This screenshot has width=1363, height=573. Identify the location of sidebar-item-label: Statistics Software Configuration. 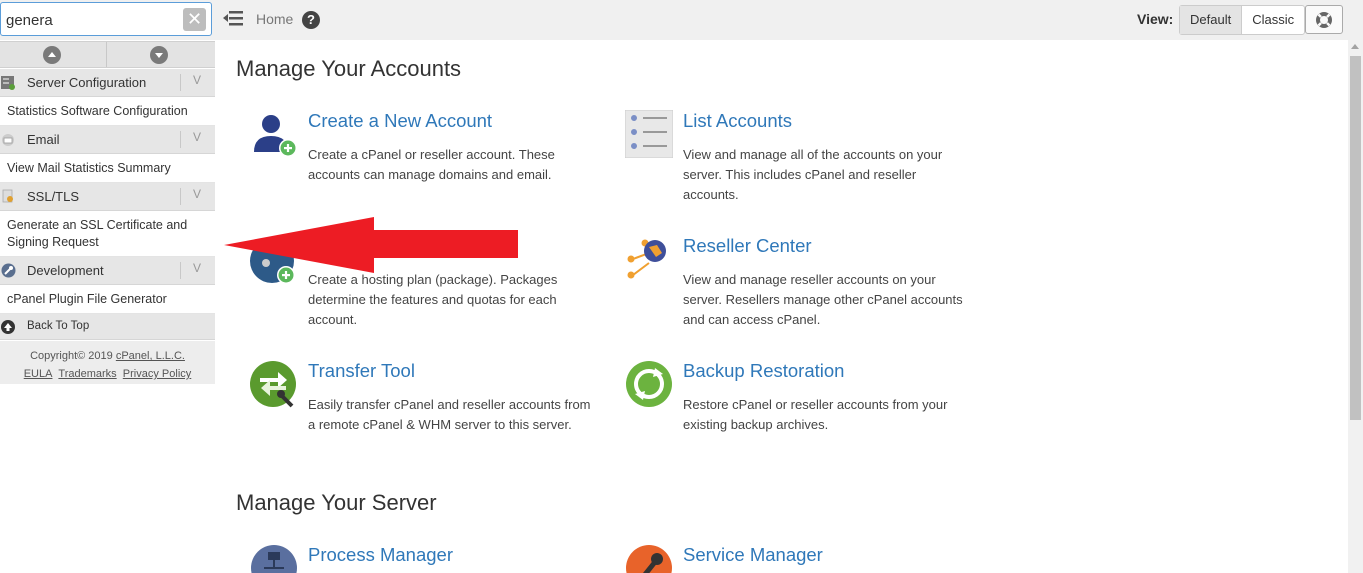
(97, 111).